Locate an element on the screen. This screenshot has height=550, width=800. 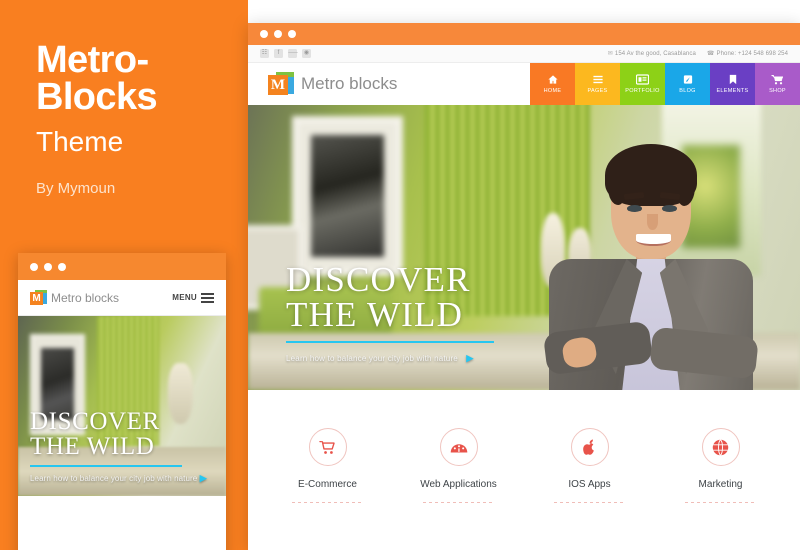
logo-text: Metro blocks is located at coordinates (349, 83).